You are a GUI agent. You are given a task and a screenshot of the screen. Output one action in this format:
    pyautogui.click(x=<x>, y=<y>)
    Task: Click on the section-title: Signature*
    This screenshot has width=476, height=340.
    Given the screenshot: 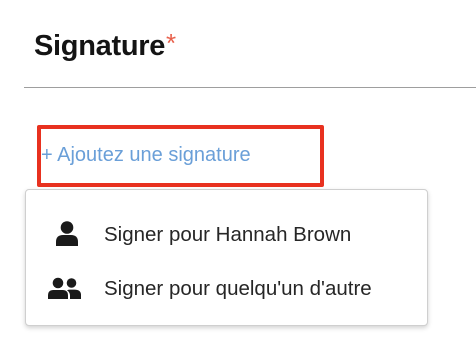 What is the action you would take?
    pyautogui.click(x=105, y=46)
    